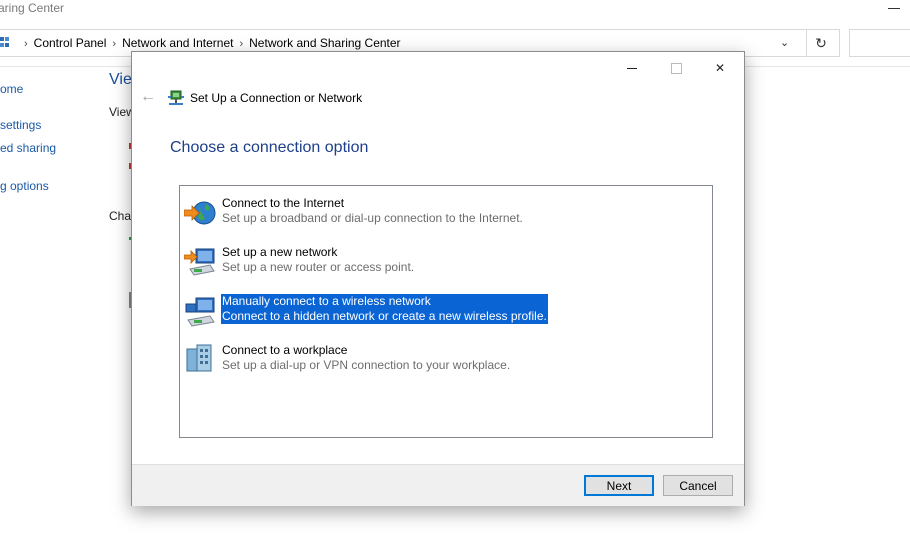  Describe the element at coordinates (879, 43) in the screenshot. I see `search-input` at that location.